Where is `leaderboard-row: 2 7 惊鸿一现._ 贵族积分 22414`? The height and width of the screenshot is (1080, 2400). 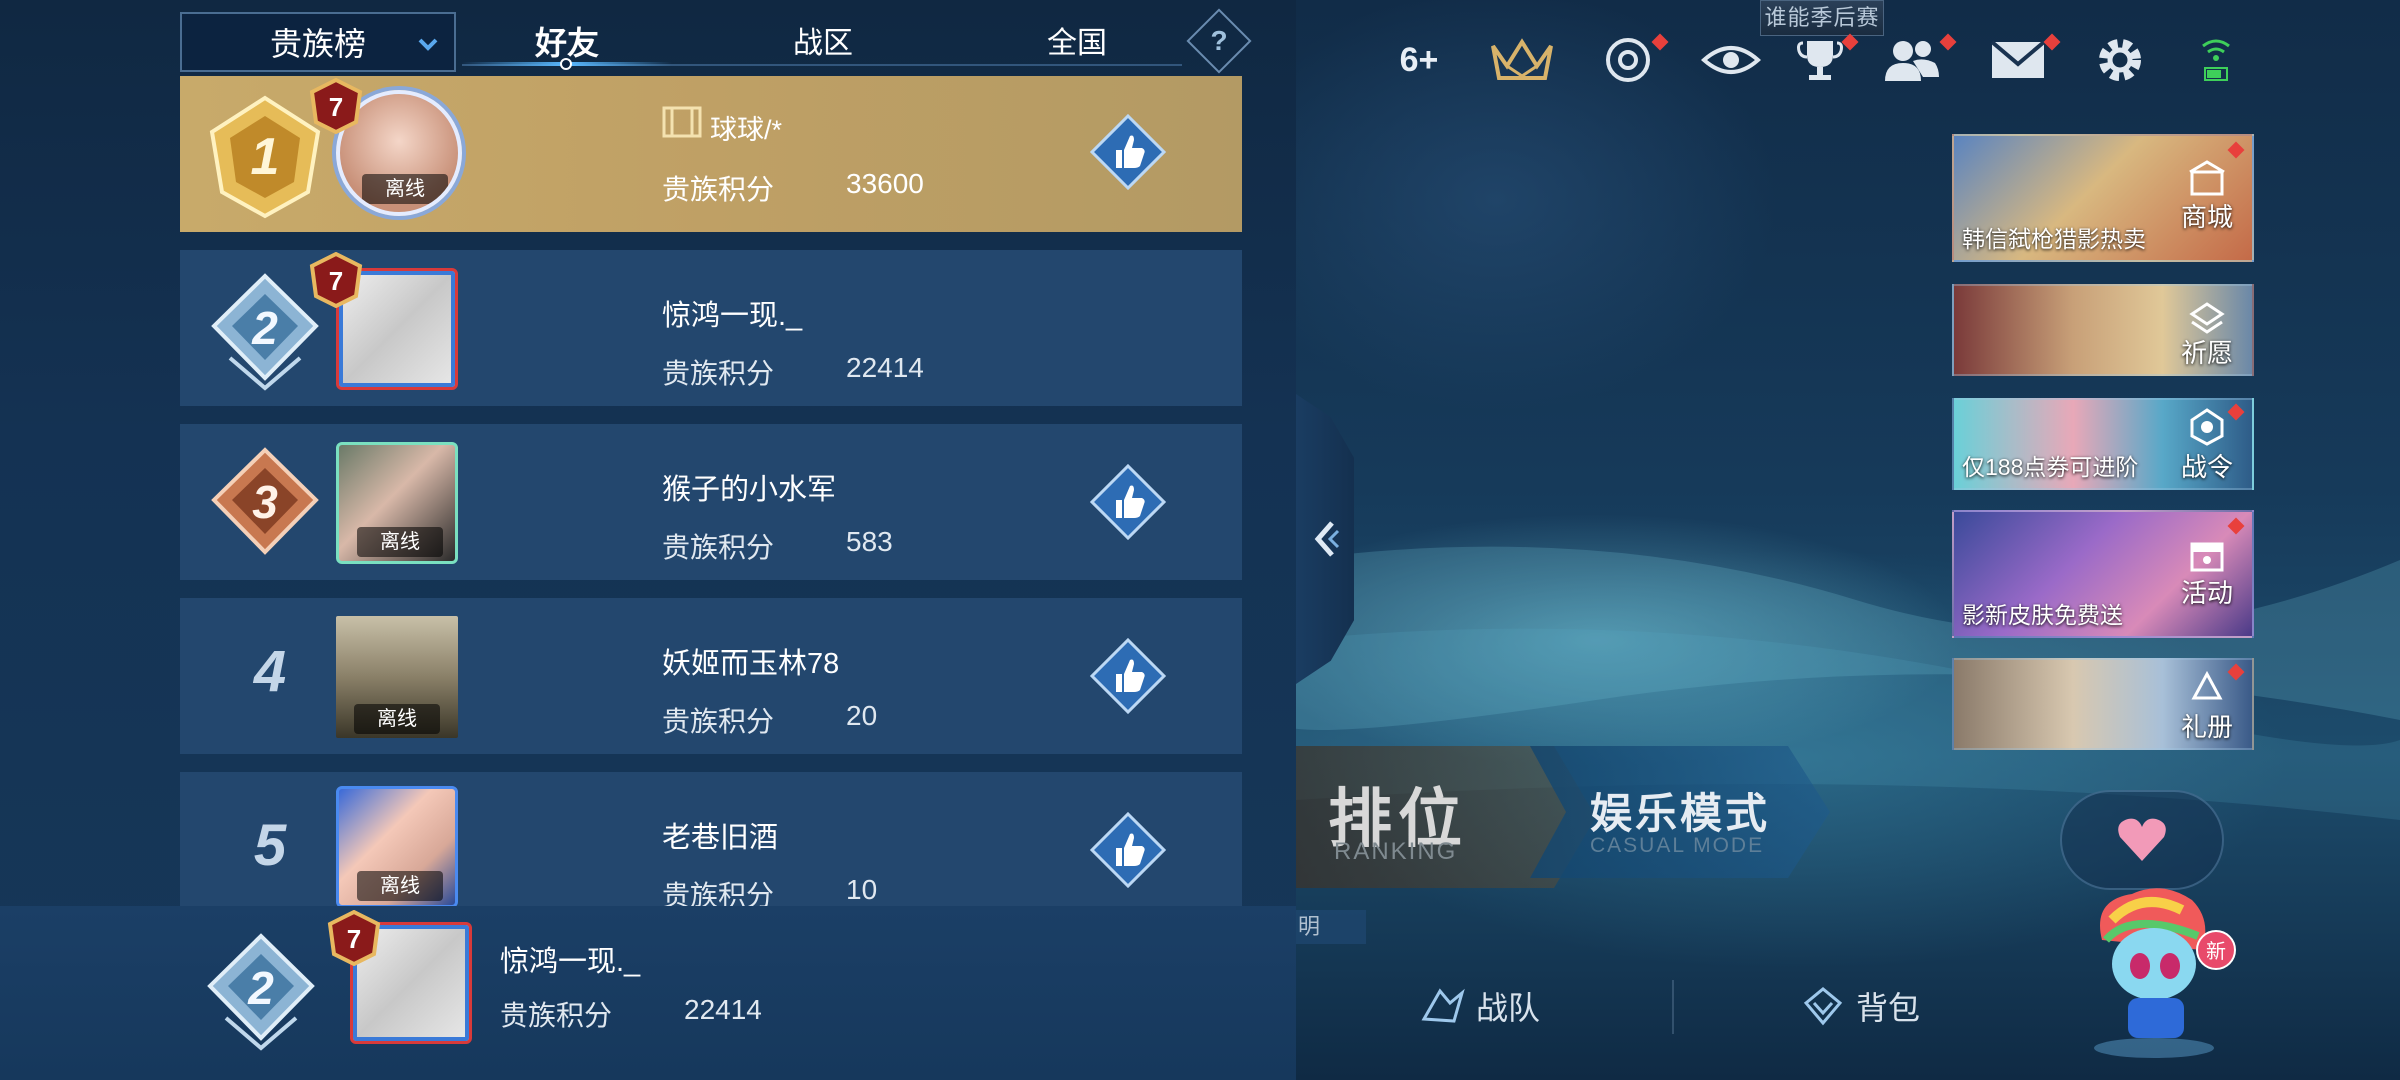
leaderboard-row: 2 7 惊鸿一现._ 贵族积分 22414 is located at coordinates (711, 328).